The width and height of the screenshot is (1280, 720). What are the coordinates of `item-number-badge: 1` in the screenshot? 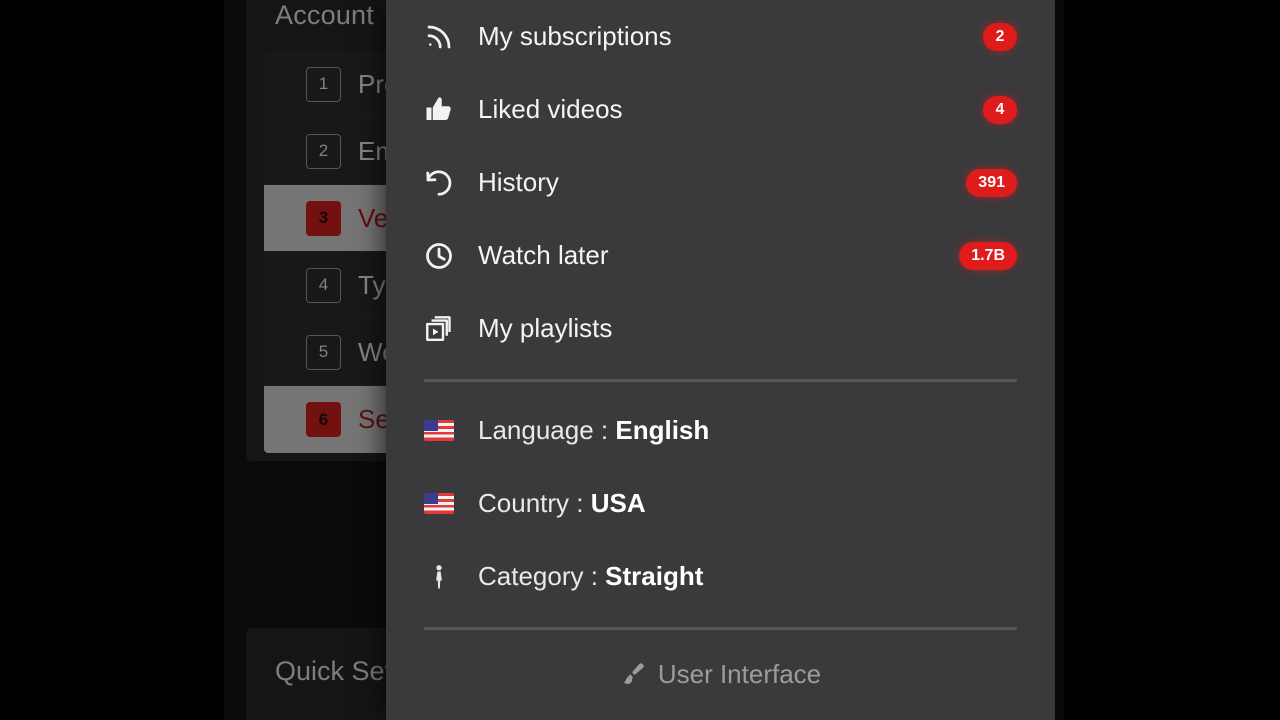 It's located at (323, 84).